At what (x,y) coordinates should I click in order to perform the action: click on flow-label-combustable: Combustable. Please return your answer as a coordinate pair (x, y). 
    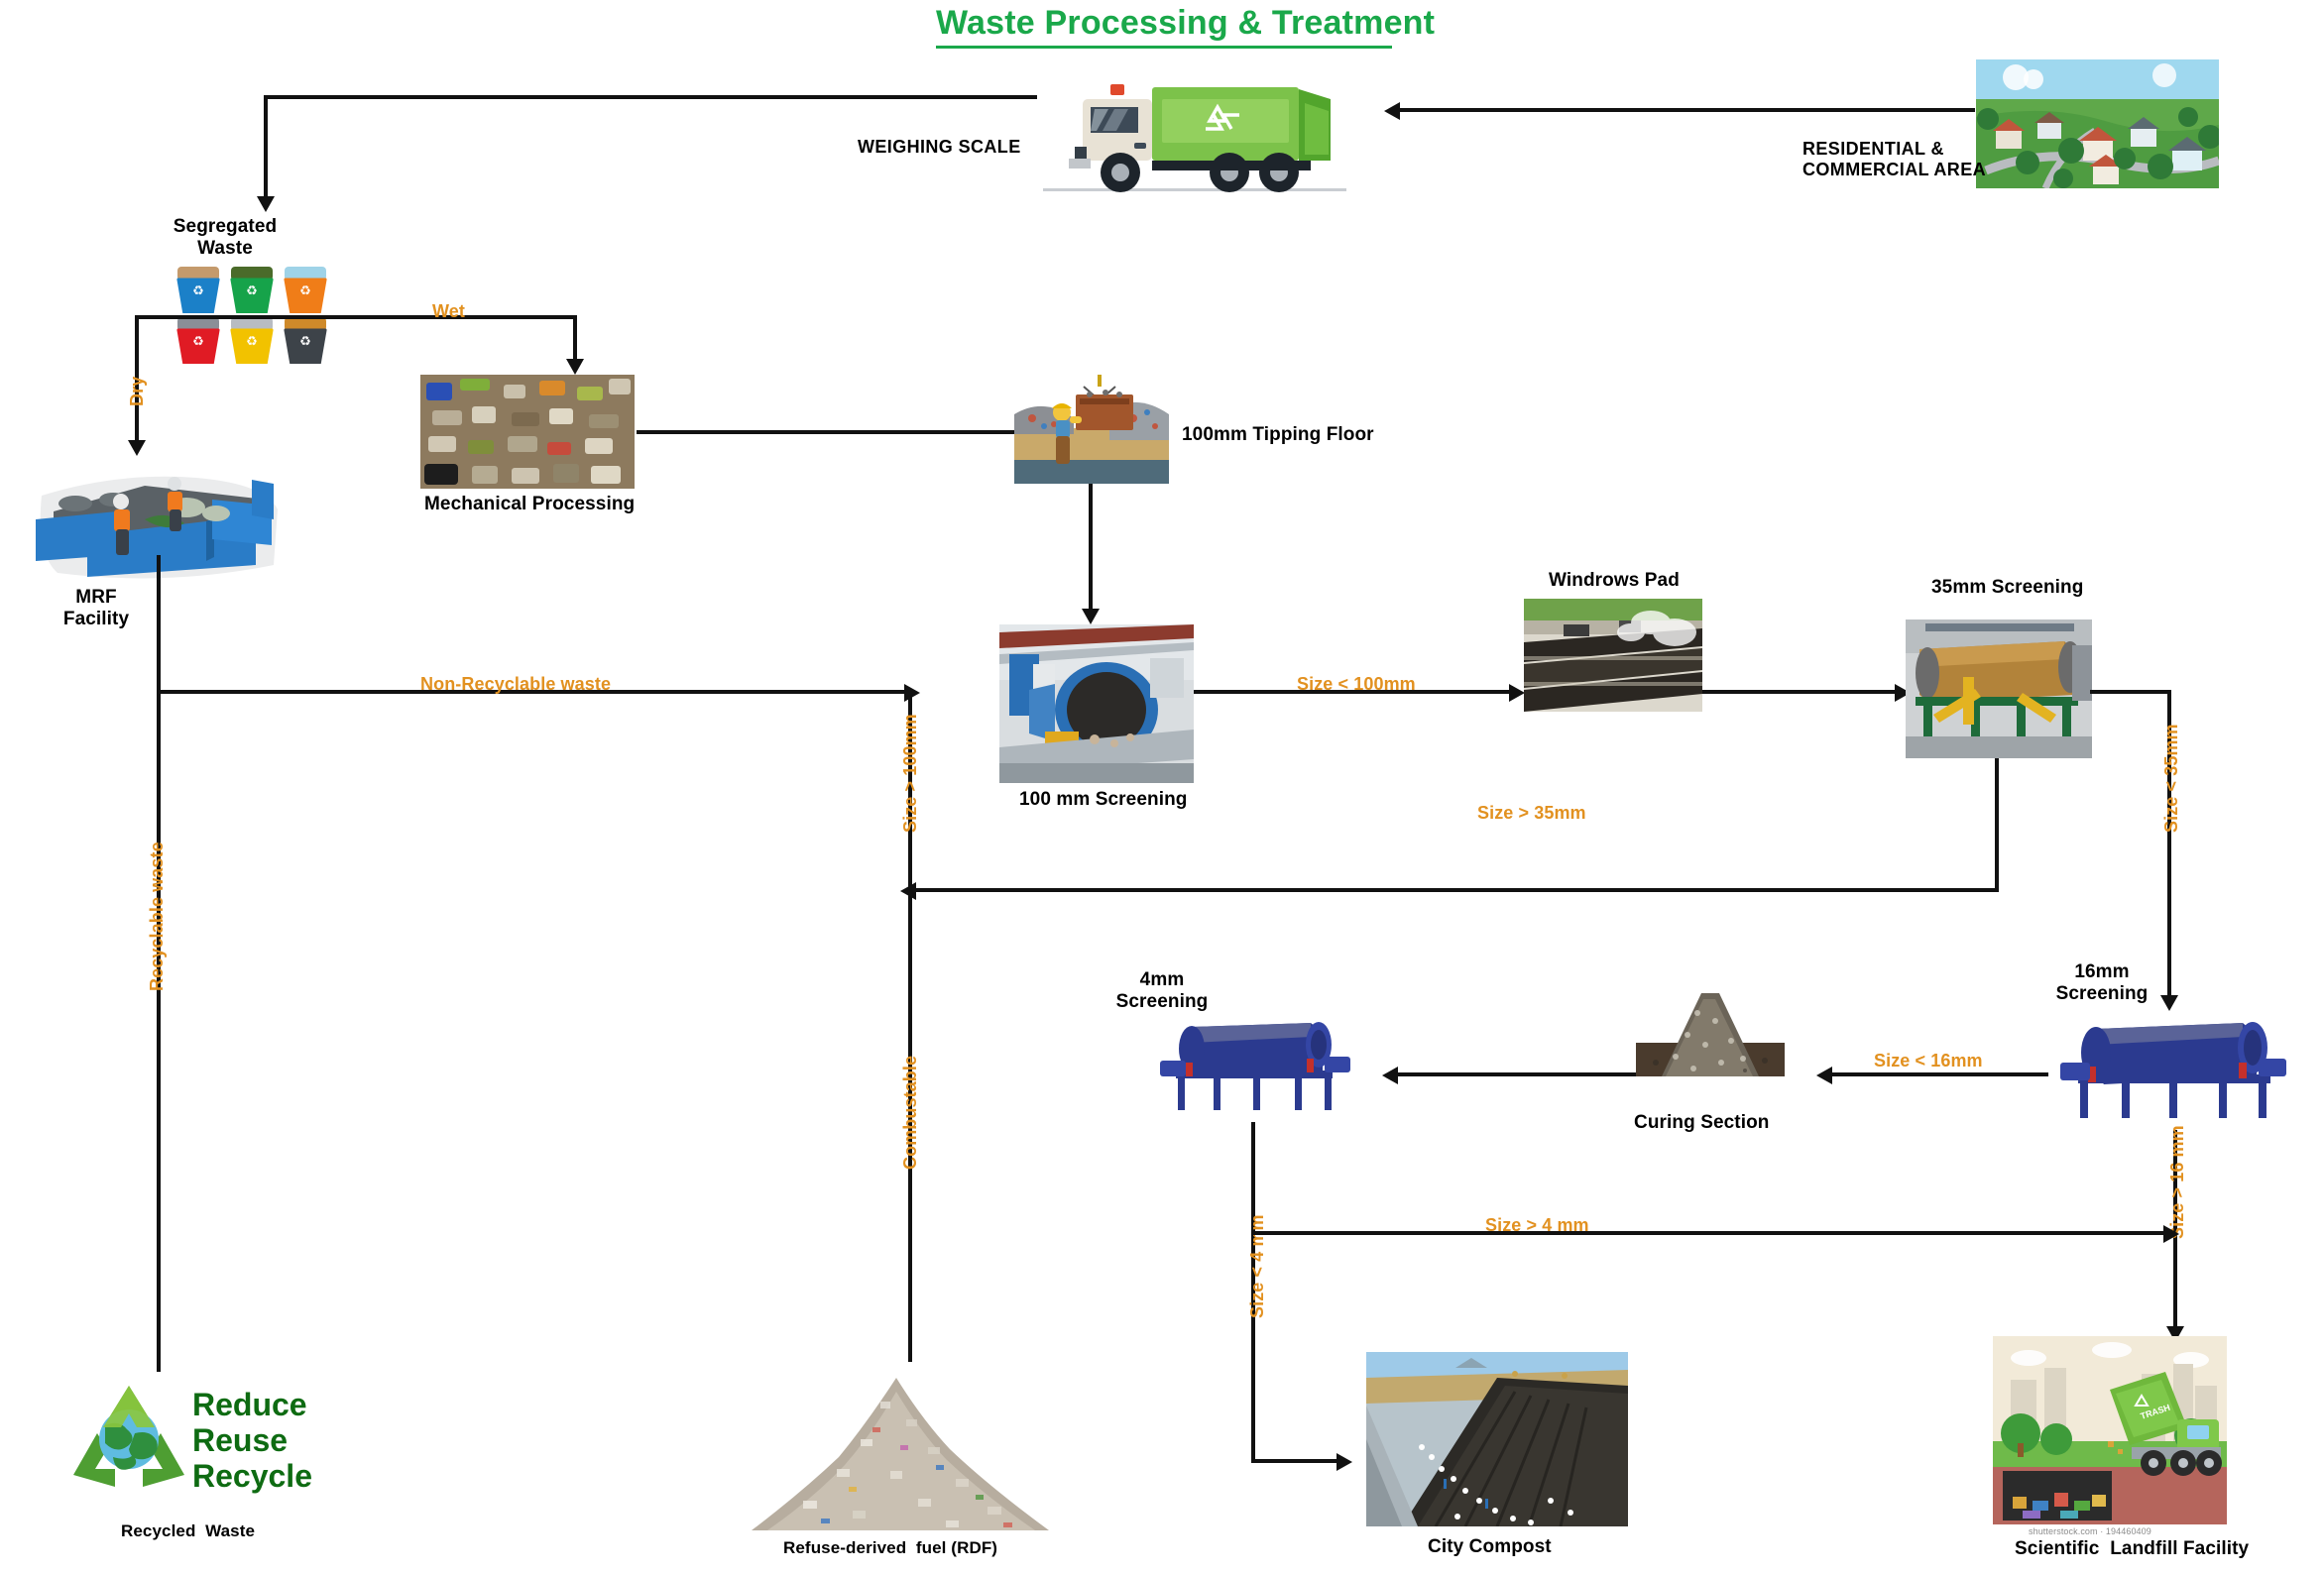
    Looking at the image, I should click on (910, 1112).